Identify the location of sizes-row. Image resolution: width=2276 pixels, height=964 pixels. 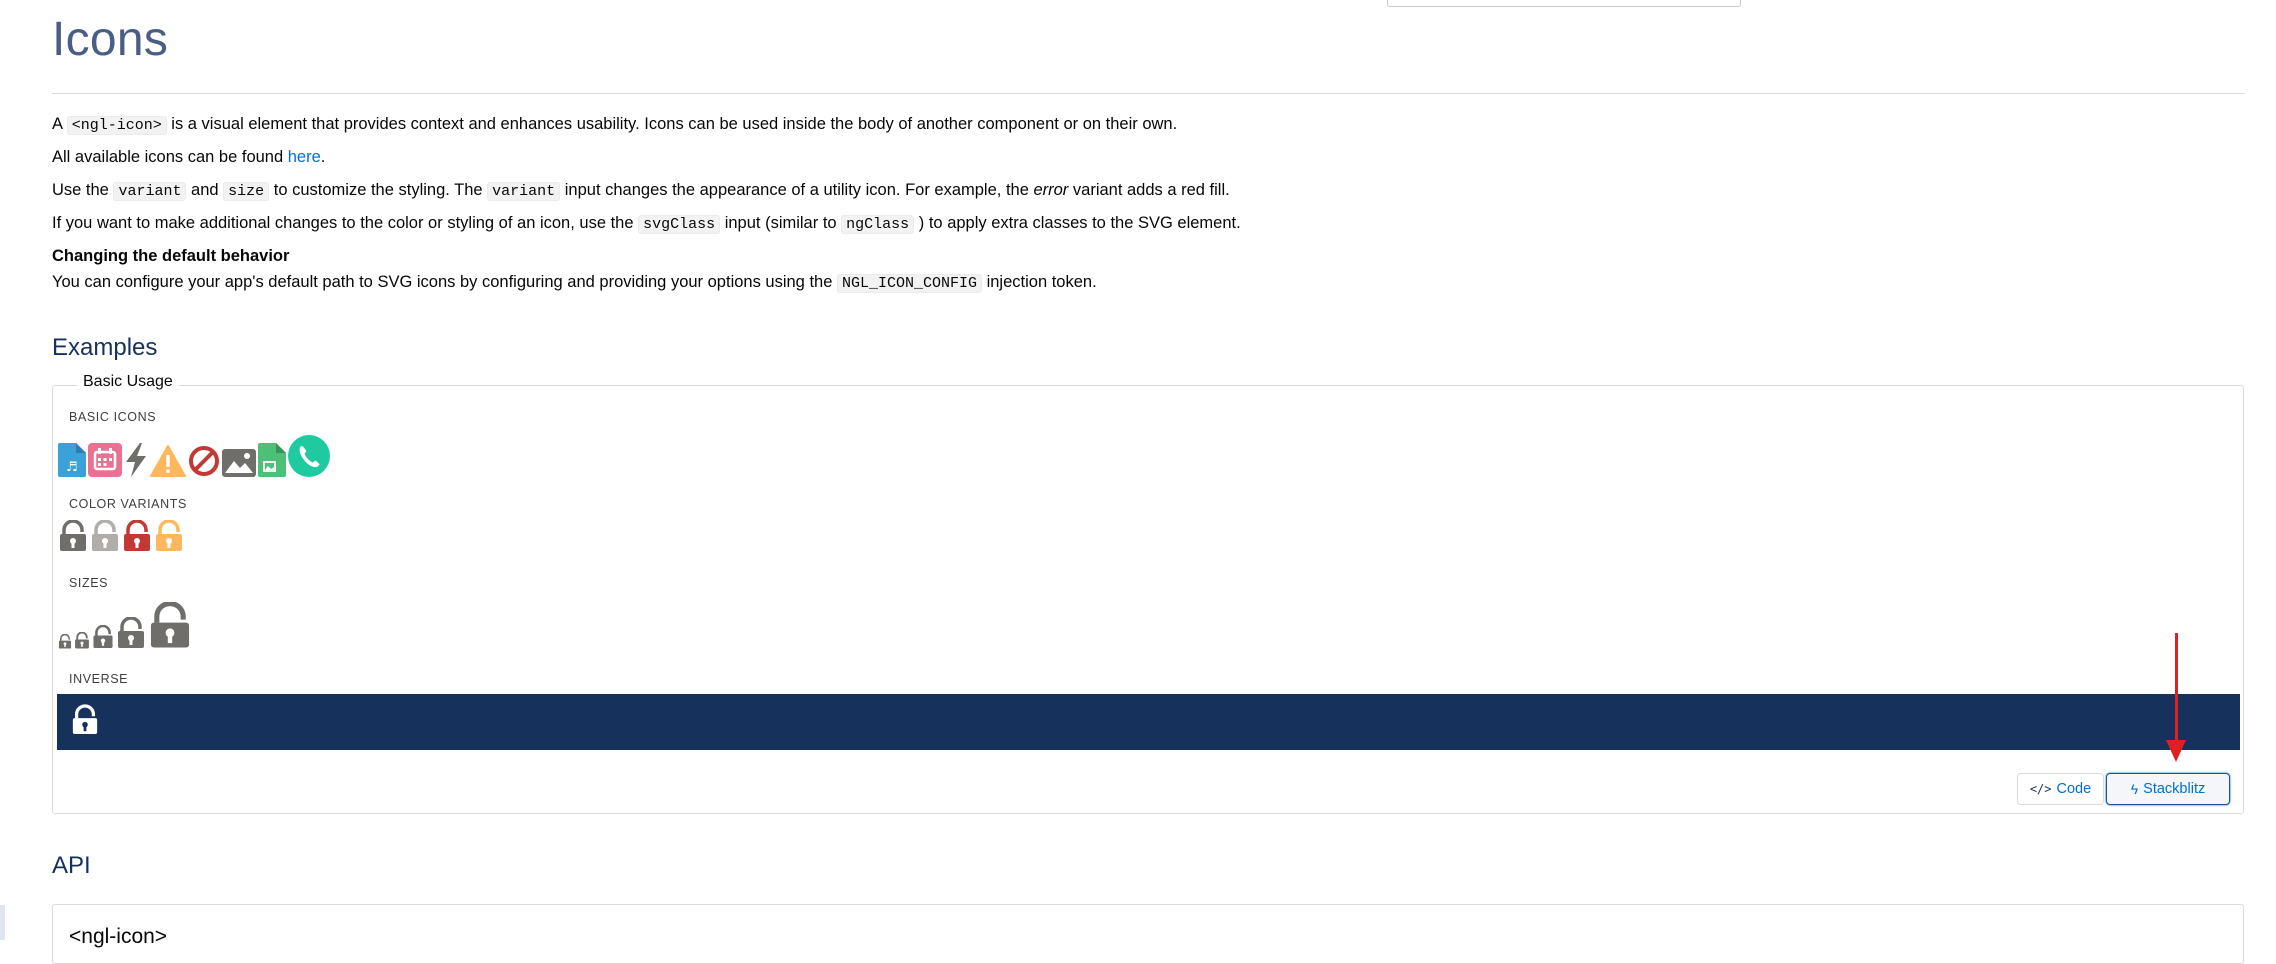
(125, 625).